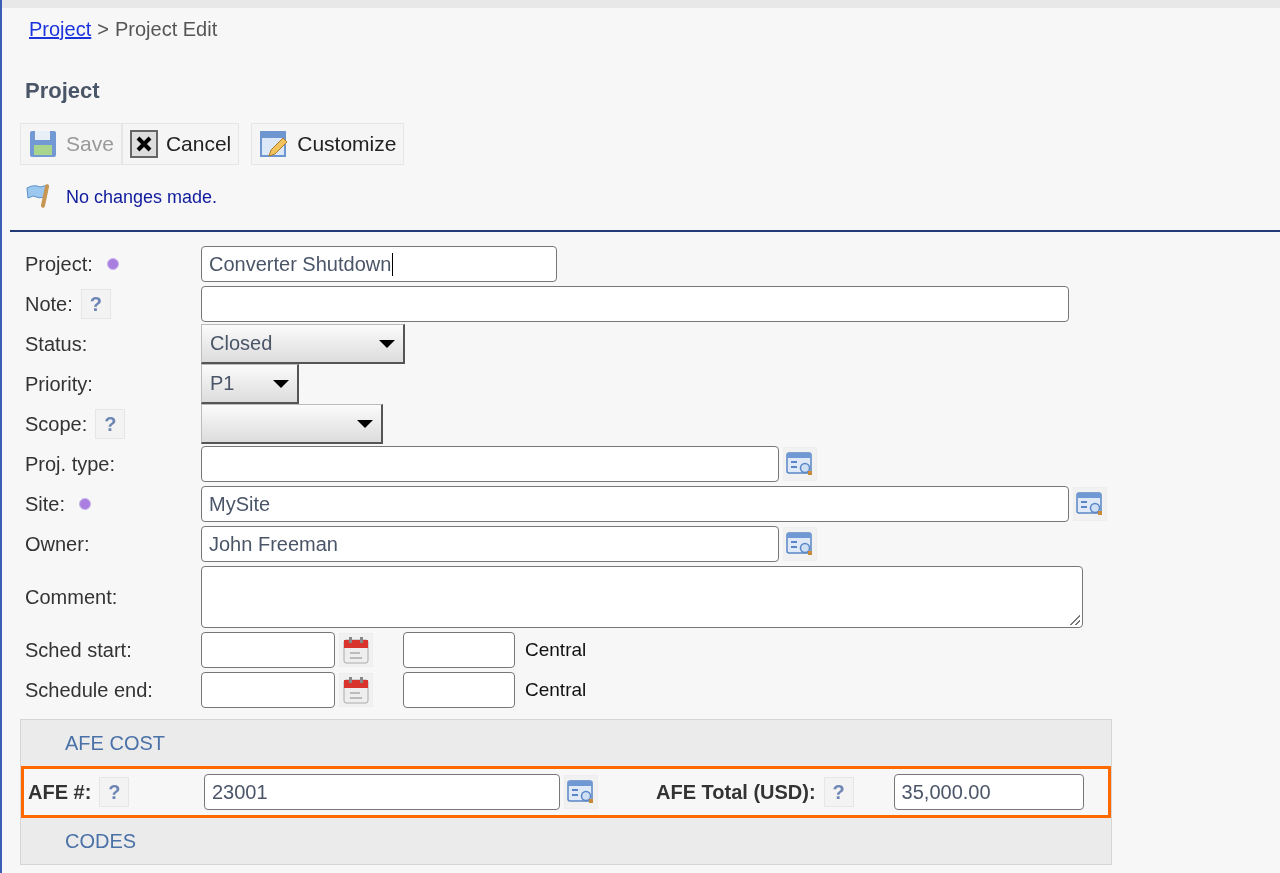 The width and height of the screenshot is (1280, 873). Describe the element at coordinates (274, 144) in the screenshot. I see `window-pencil-icon` at that location.